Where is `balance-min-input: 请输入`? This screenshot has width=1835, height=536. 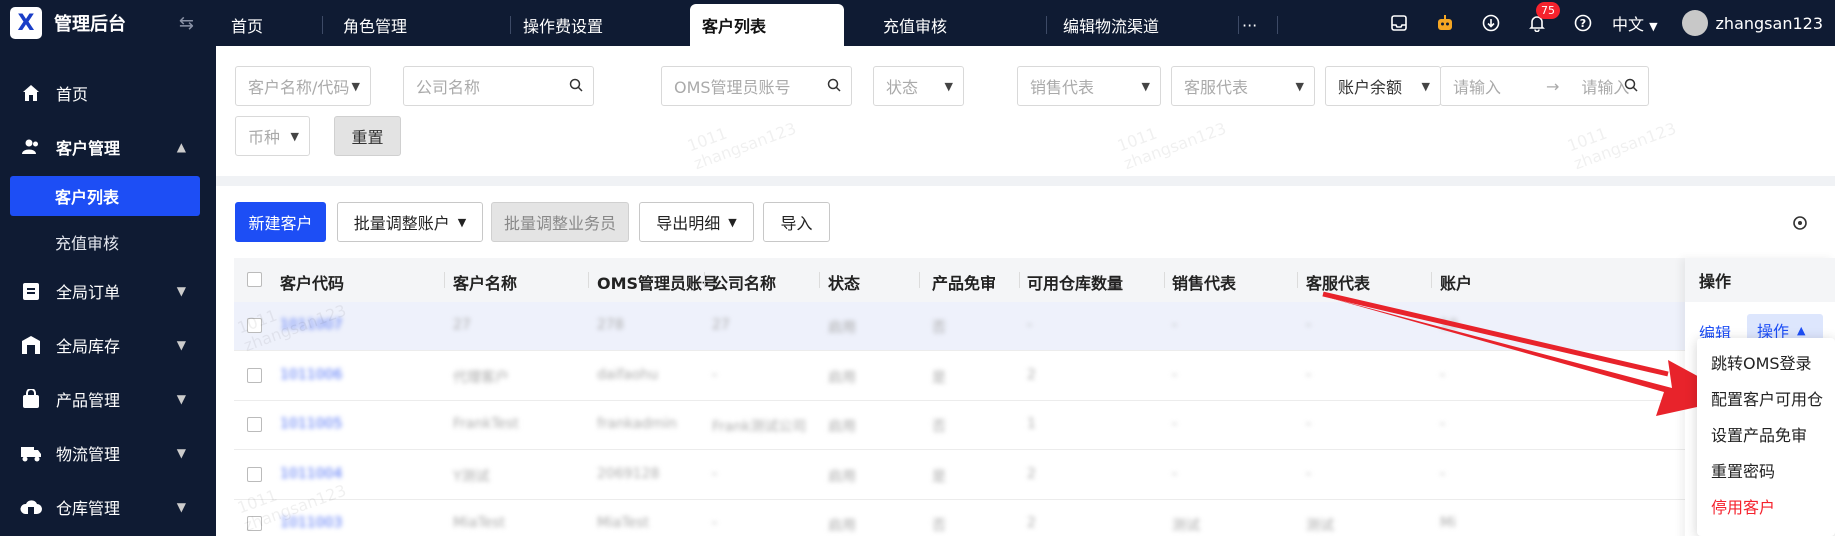 balance-min-input: 请输入 is located at coordinates (1477, 86).